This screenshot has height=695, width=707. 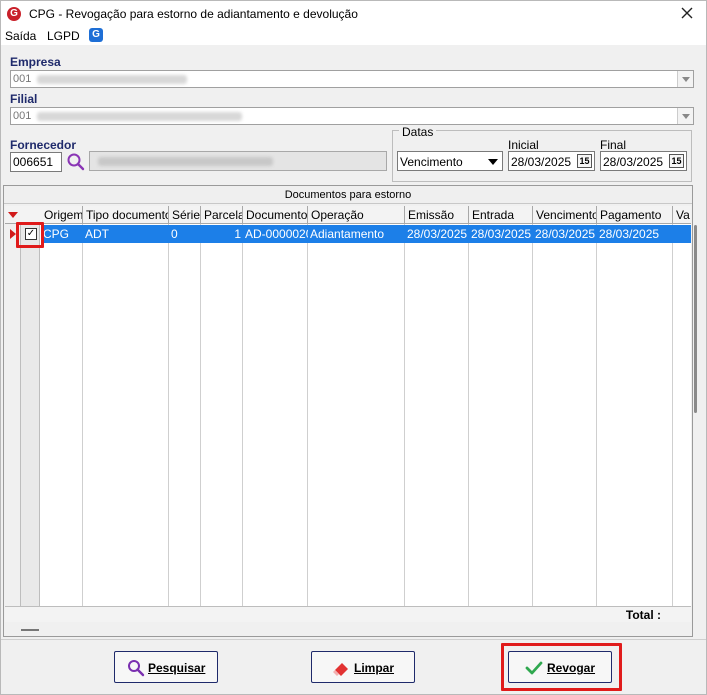 What do you see at coordinates (340, 669) in the screenshot?
I see `eraser-icon` at bounding box center [340, 669].